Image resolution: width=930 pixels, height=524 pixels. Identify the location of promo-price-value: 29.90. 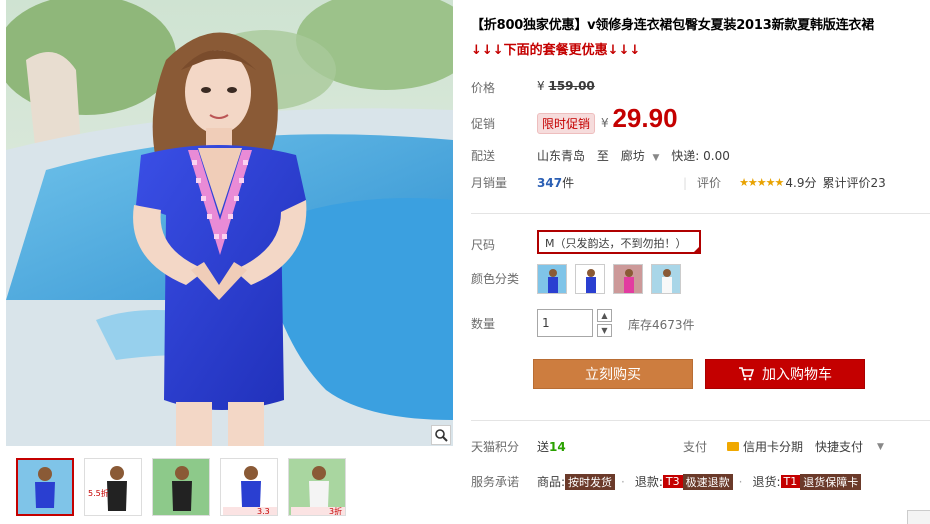
(645, 118).